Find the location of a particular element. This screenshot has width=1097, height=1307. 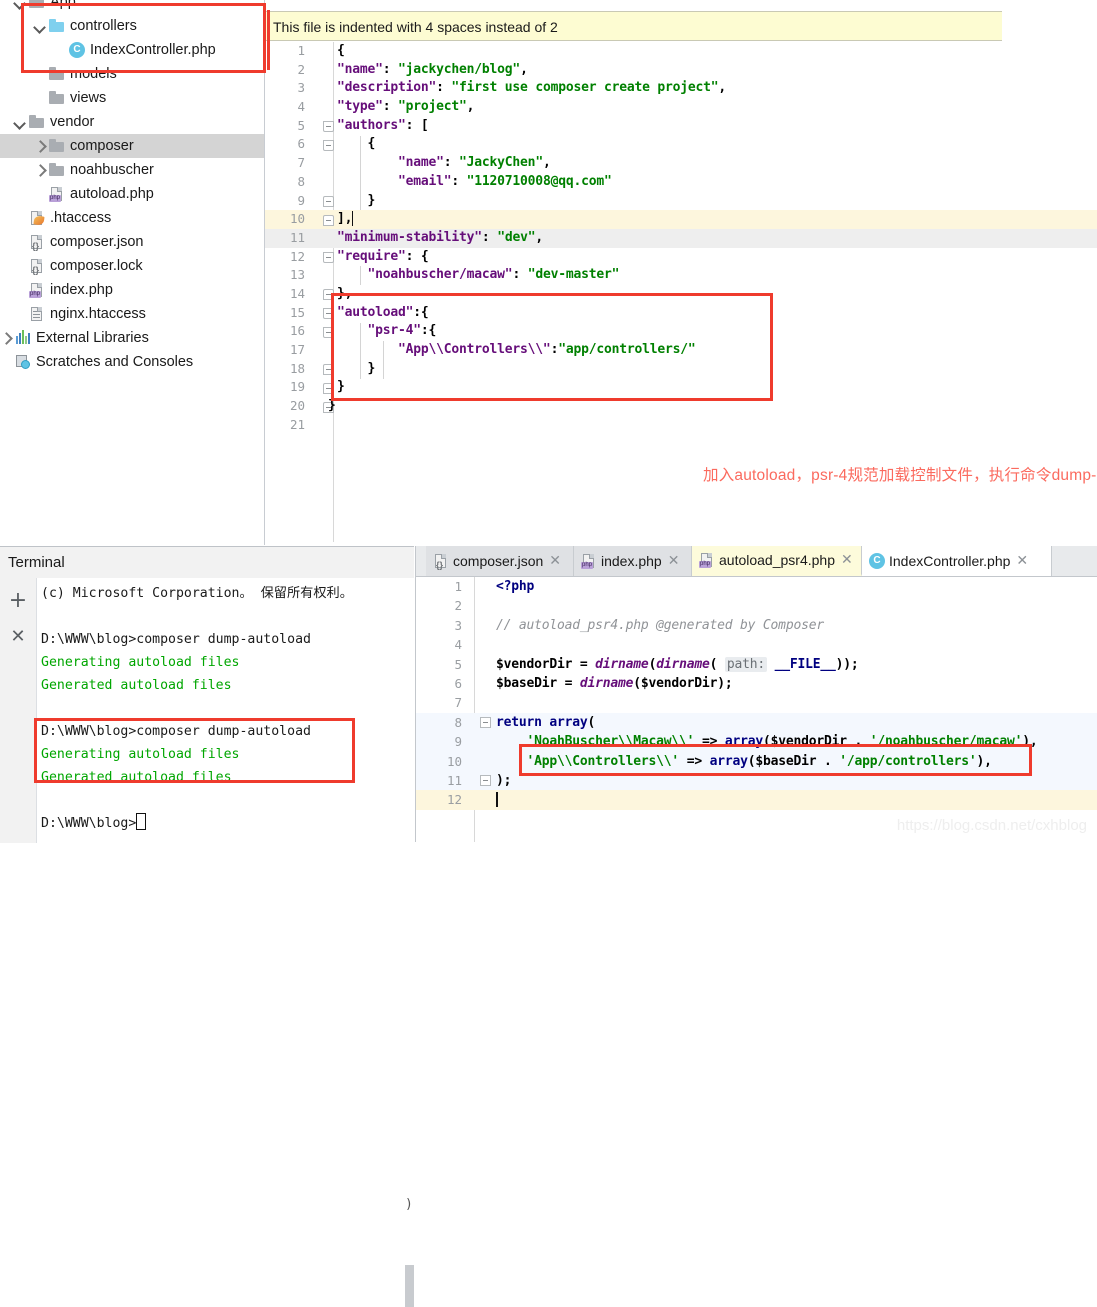

php-editor-scrollbar-thumb is located at coordinates (409, 1286).